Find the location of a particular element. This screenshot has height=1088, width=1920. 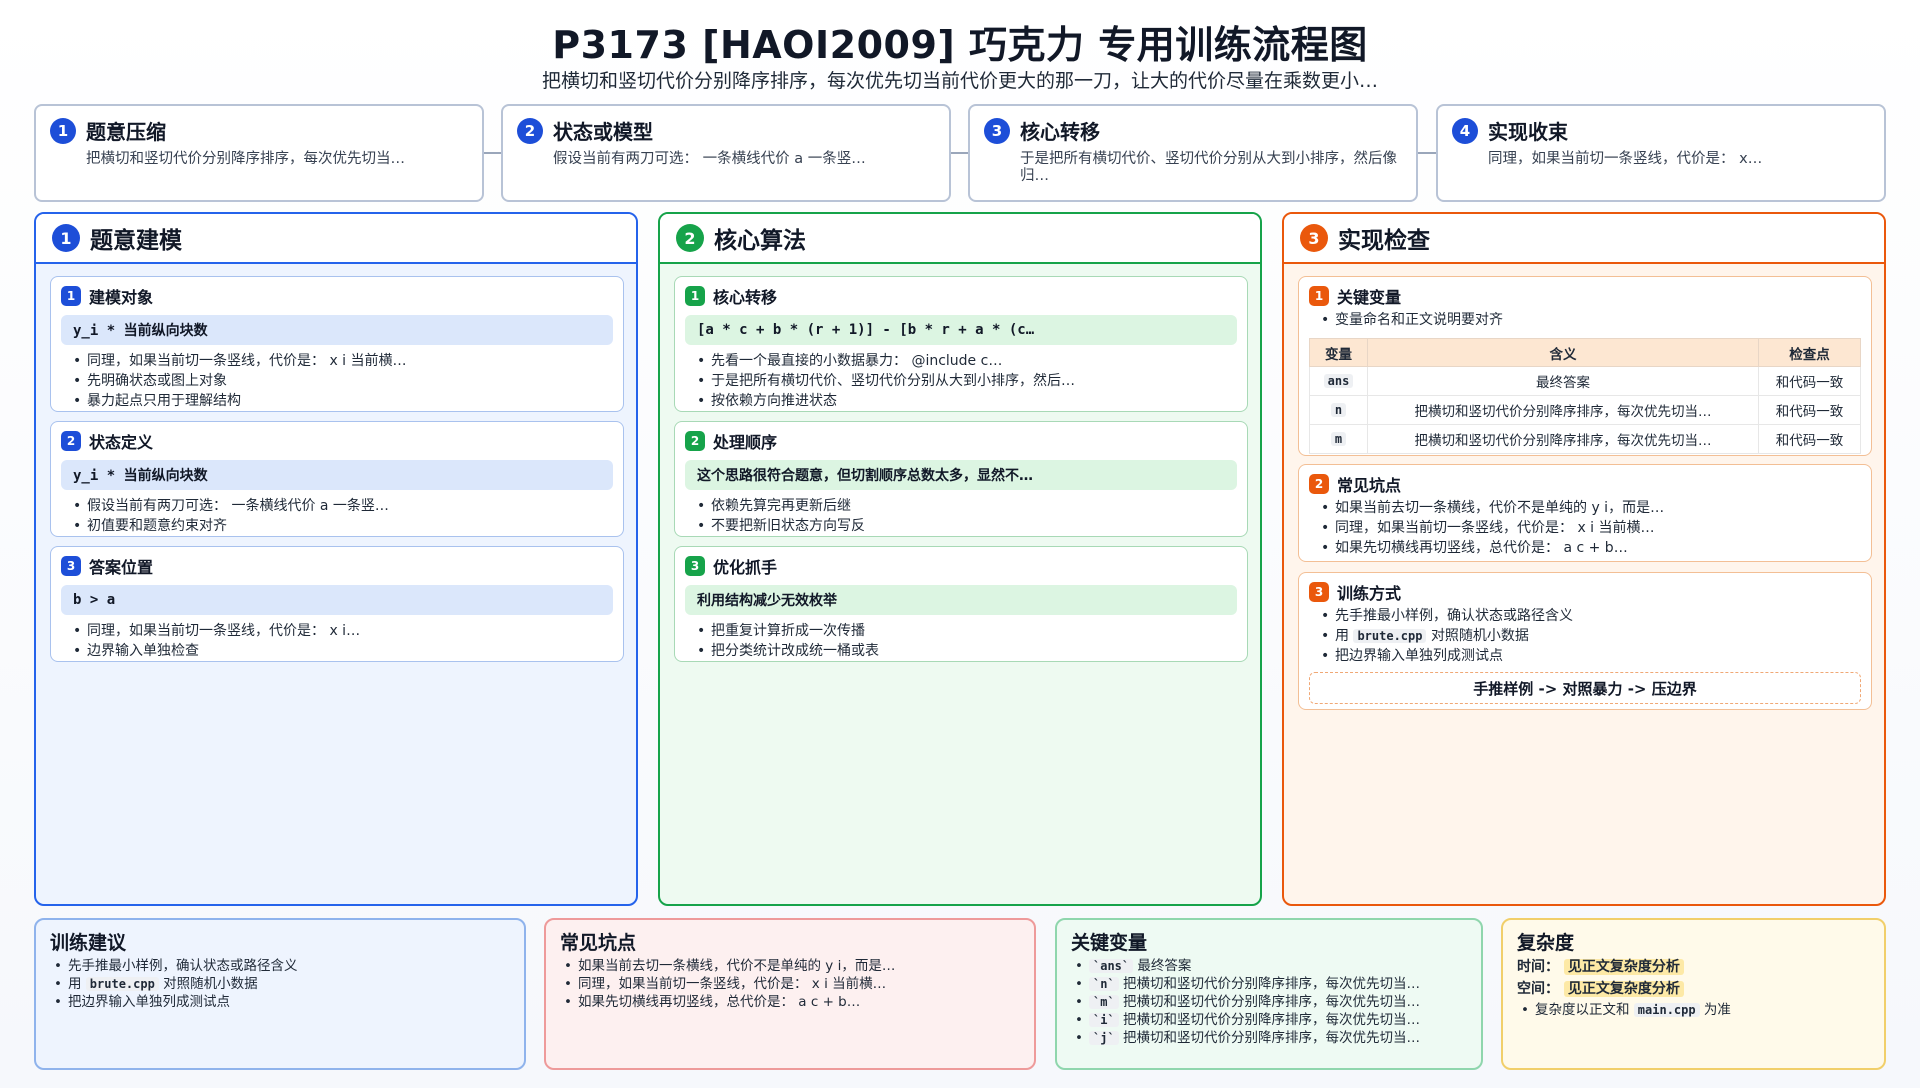

list-item: 复杂度以正文和 main.cpp 为准 is located at coordinates (1695, 1010).